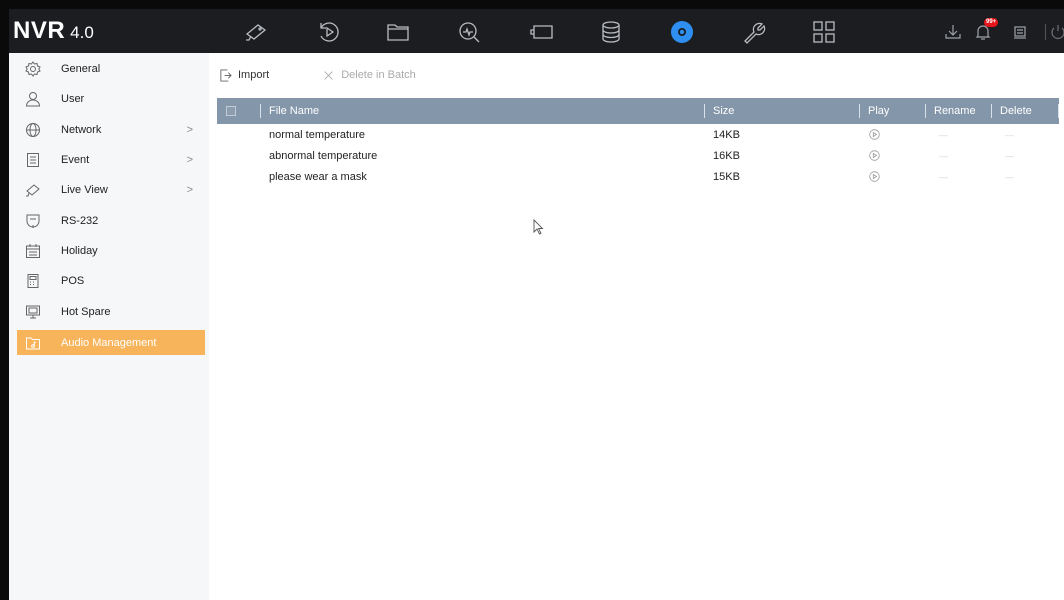 Image resolution: width=1064 pixels, height=600 pixels. What do you see at coordinates (726, 134) in the screenshot?
I see `size-cell: 14KB` at bounding box center [726, 134].